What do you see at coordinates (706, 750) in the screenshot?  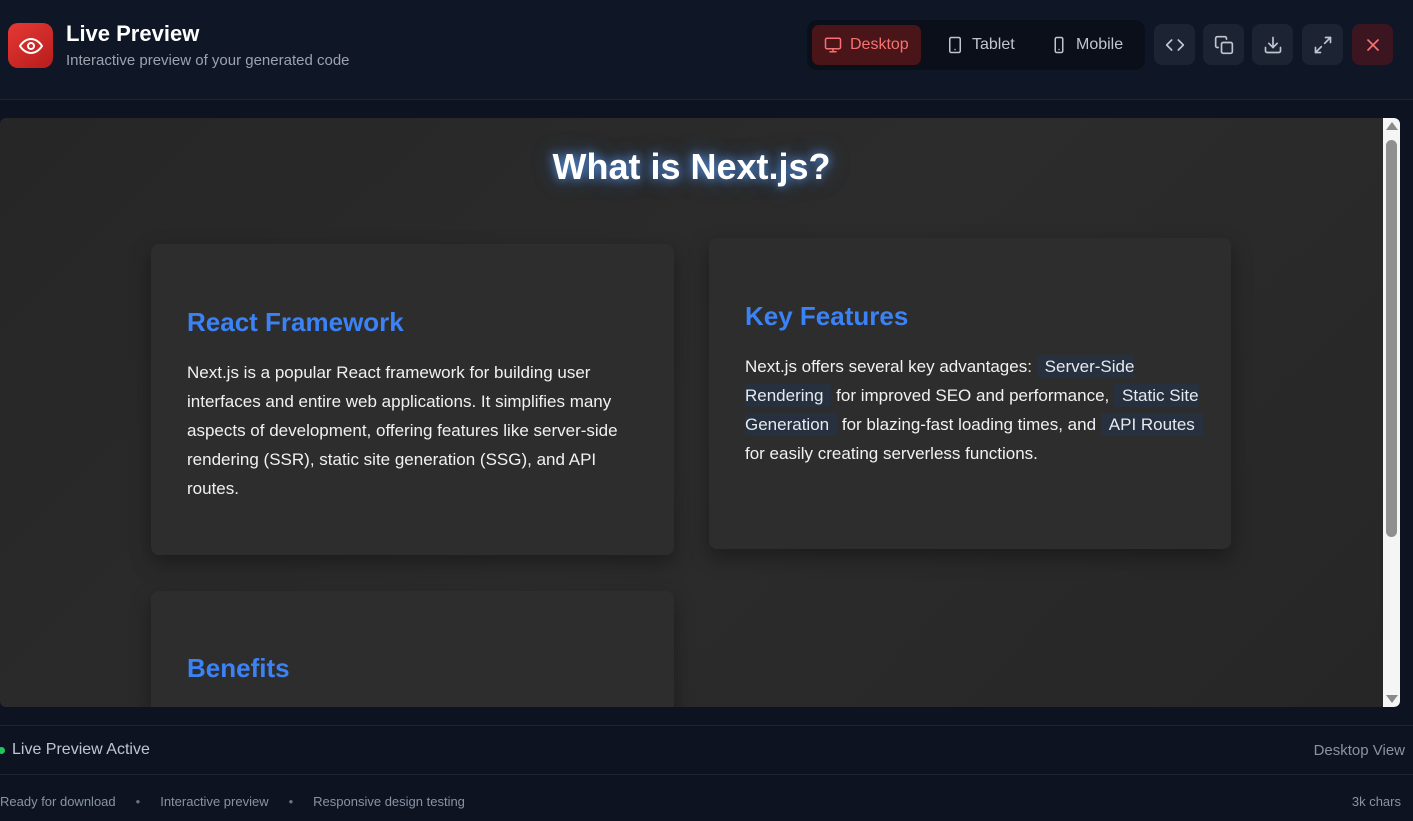 I see `status-bar: Live Preview Active Desktop View` at bounding box center [706, 750].